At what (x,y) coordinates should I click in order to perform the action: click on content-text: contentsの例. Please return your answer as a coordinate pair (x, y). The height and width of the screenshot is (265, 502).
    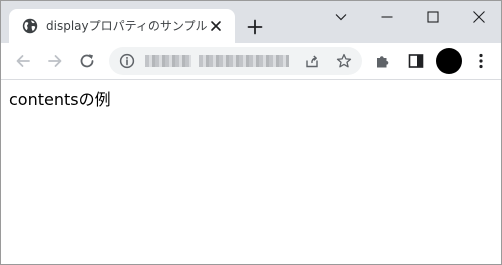
    Looking at the image, I should click on (60, 99).